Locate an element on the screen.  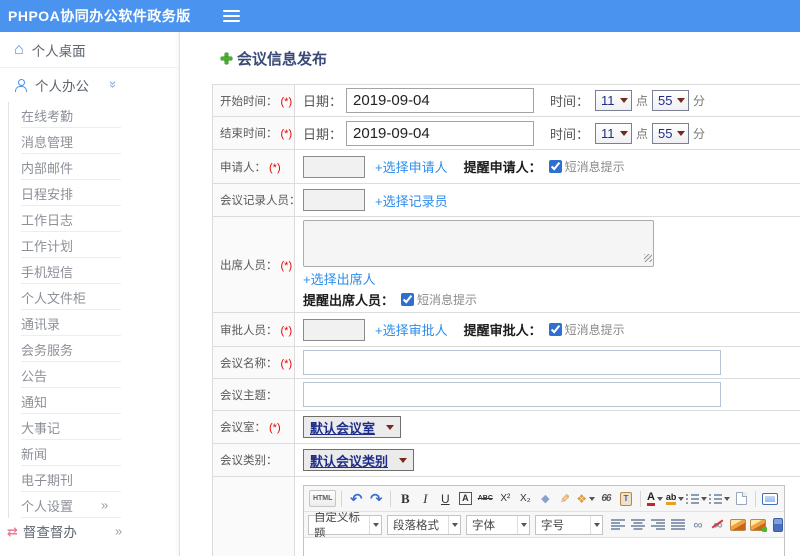
sidebar-item-supervision: ⇄ 督查督办 » is located at coordinates (89, 531).